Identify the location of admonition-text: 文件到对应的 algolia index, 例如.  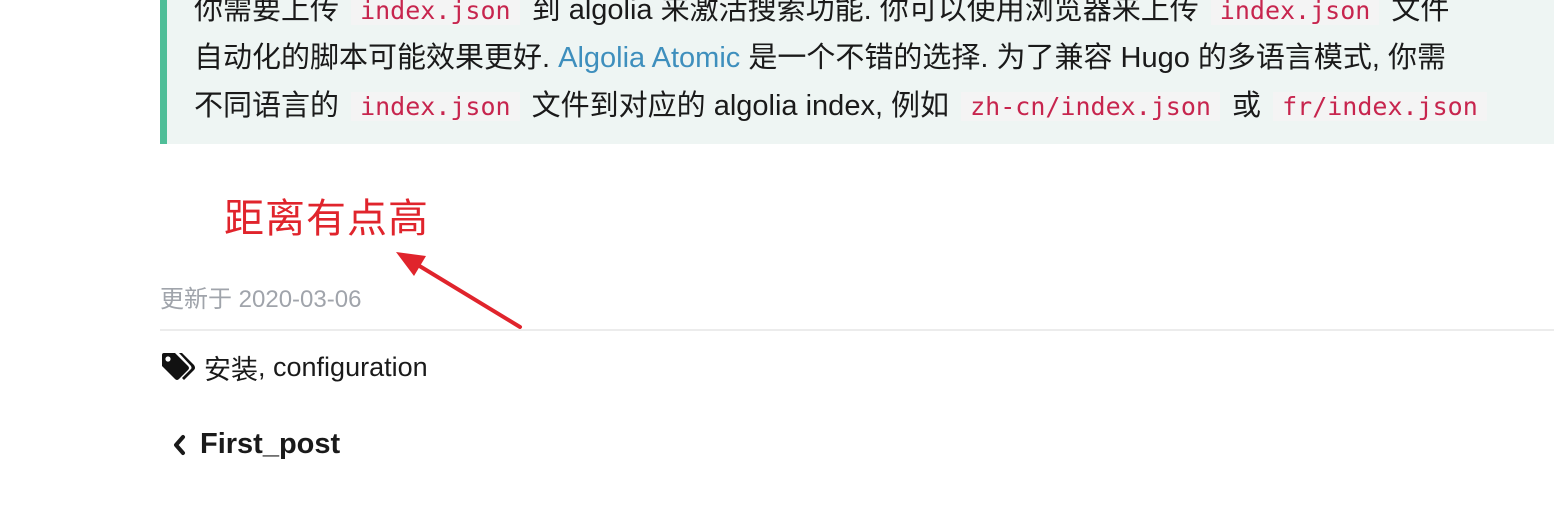
(740, 106).